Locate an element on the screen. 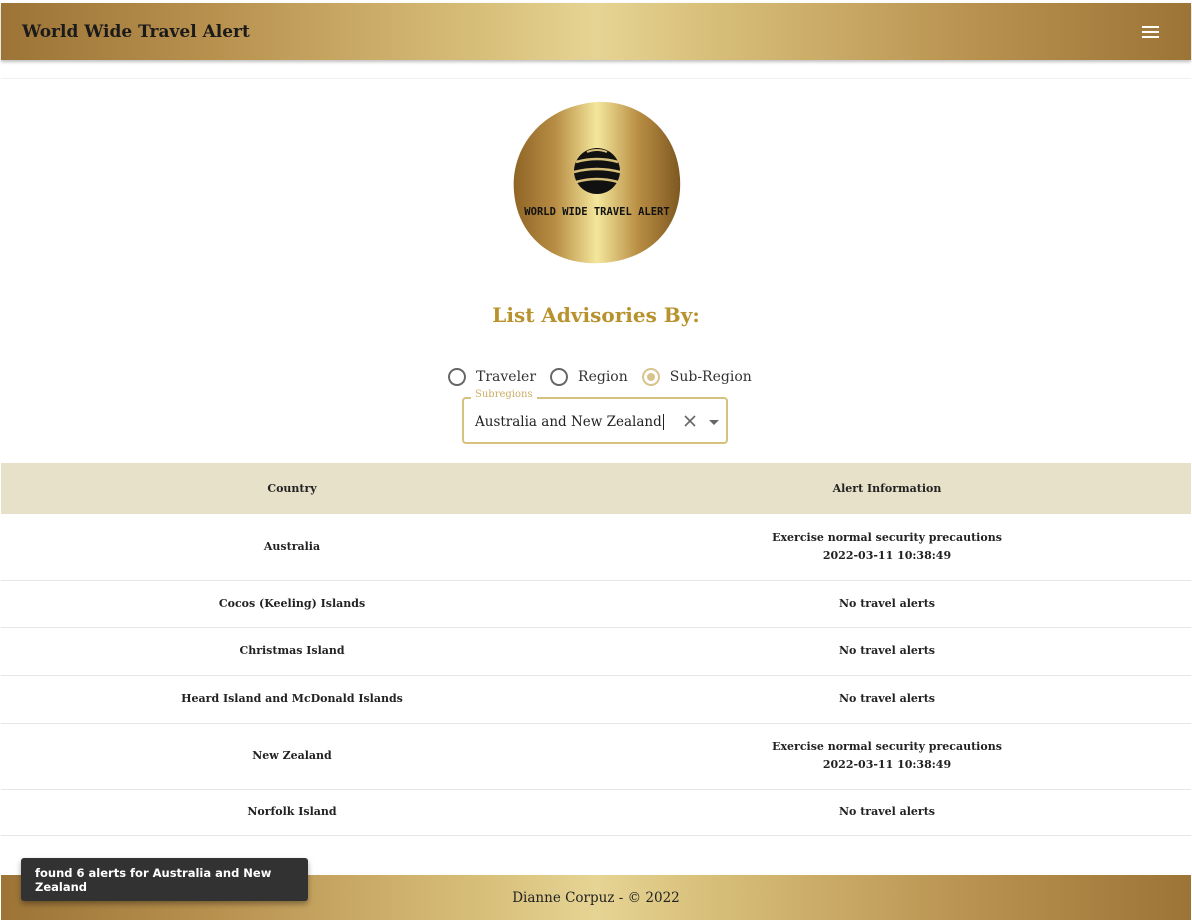 Image resolution: width=1192 pixels, height=922 pixels. radio-traveler: Traveler is located at coordinates (499, 377).